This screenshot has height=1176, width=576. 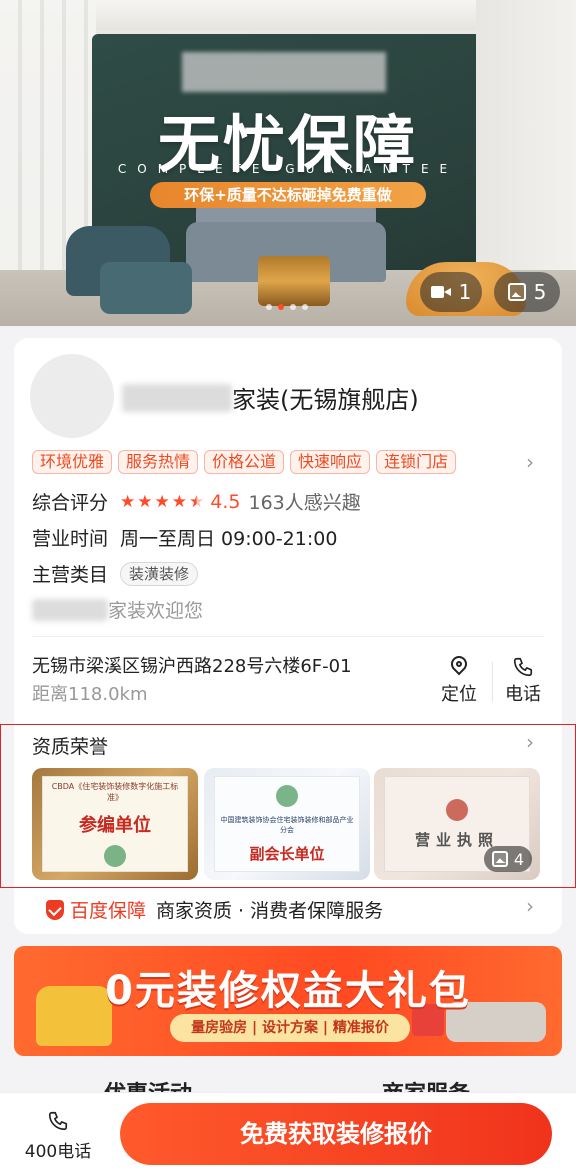 I want to click on guarantee-text: 商家资质 · 消费者保障服务, so click(x=270, y=911).